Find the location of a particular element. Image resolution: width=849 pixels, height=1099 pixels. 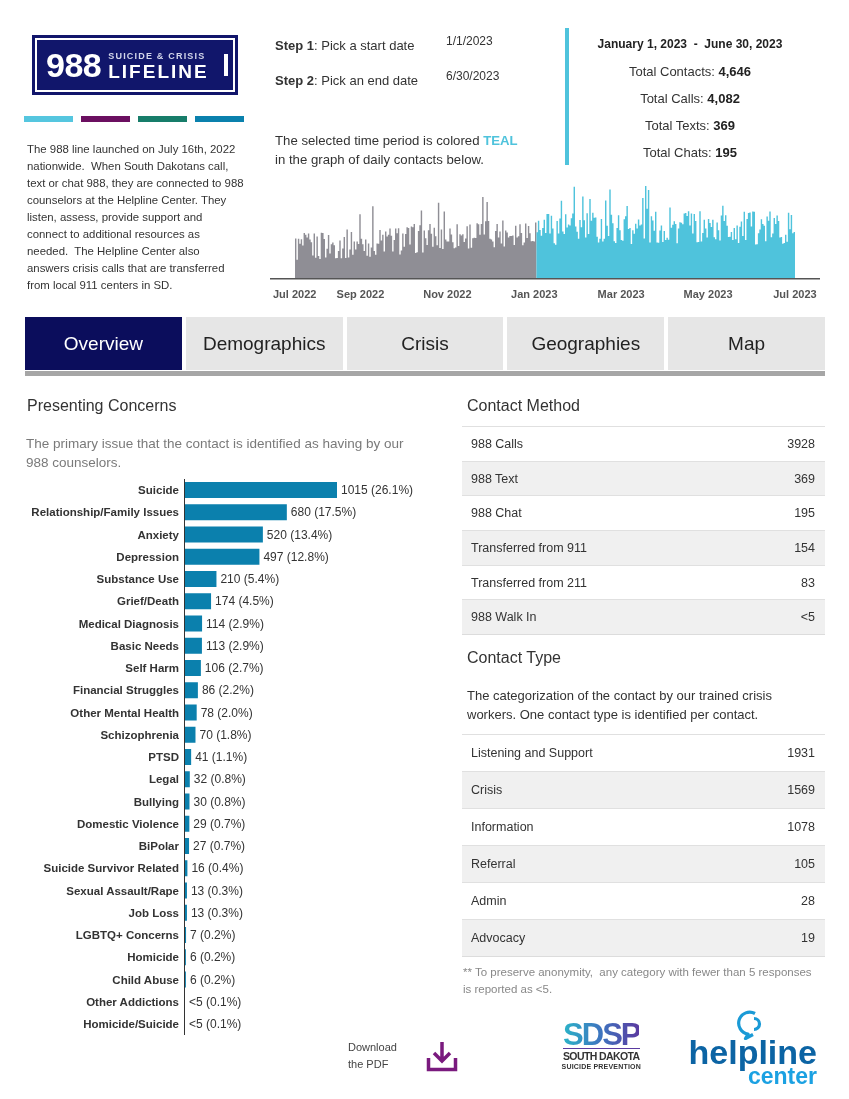

logo-state-name: SOUTH DAKOTA is located at coordinates (601, 1055).